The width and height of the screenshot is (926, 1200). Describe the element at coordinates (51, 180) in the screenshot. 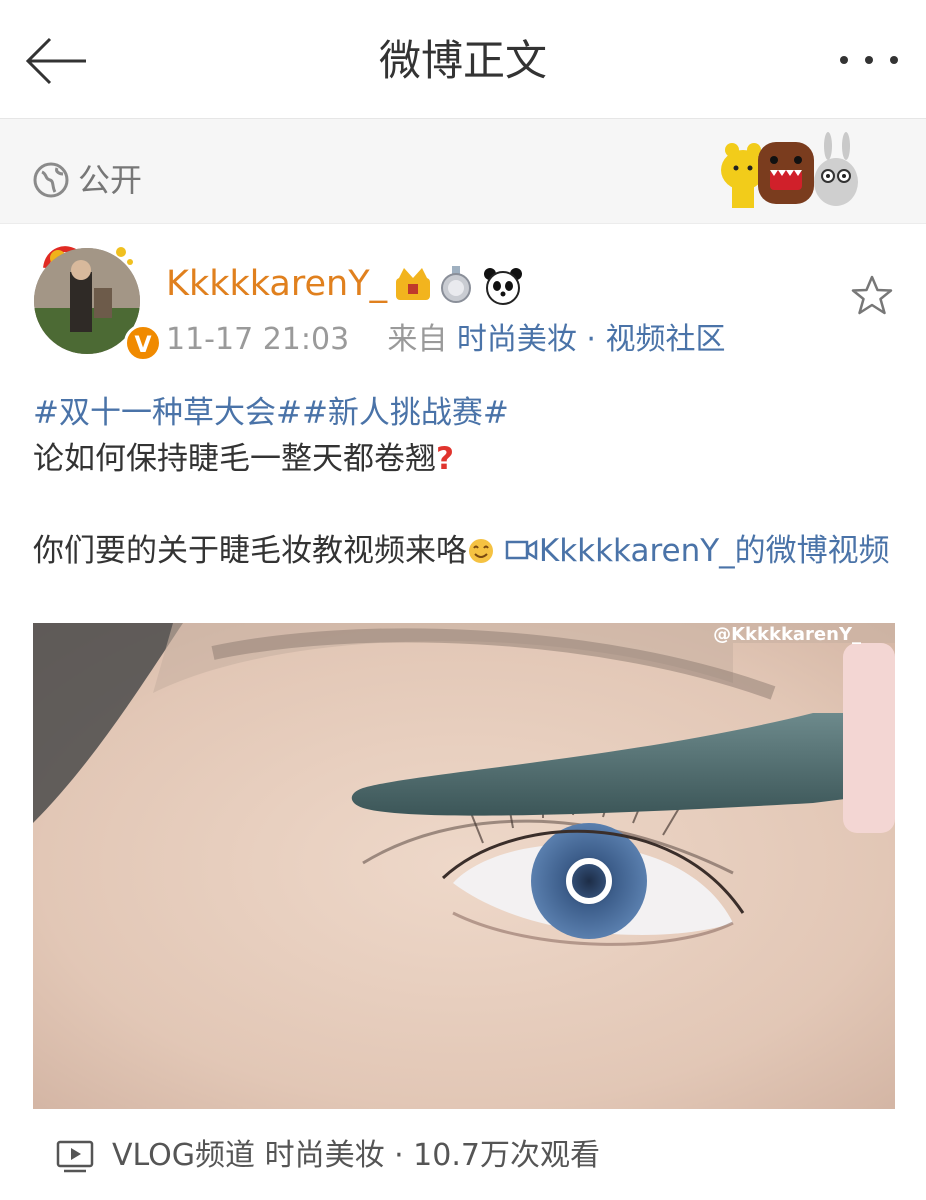

I see `globe-icon` at that location.